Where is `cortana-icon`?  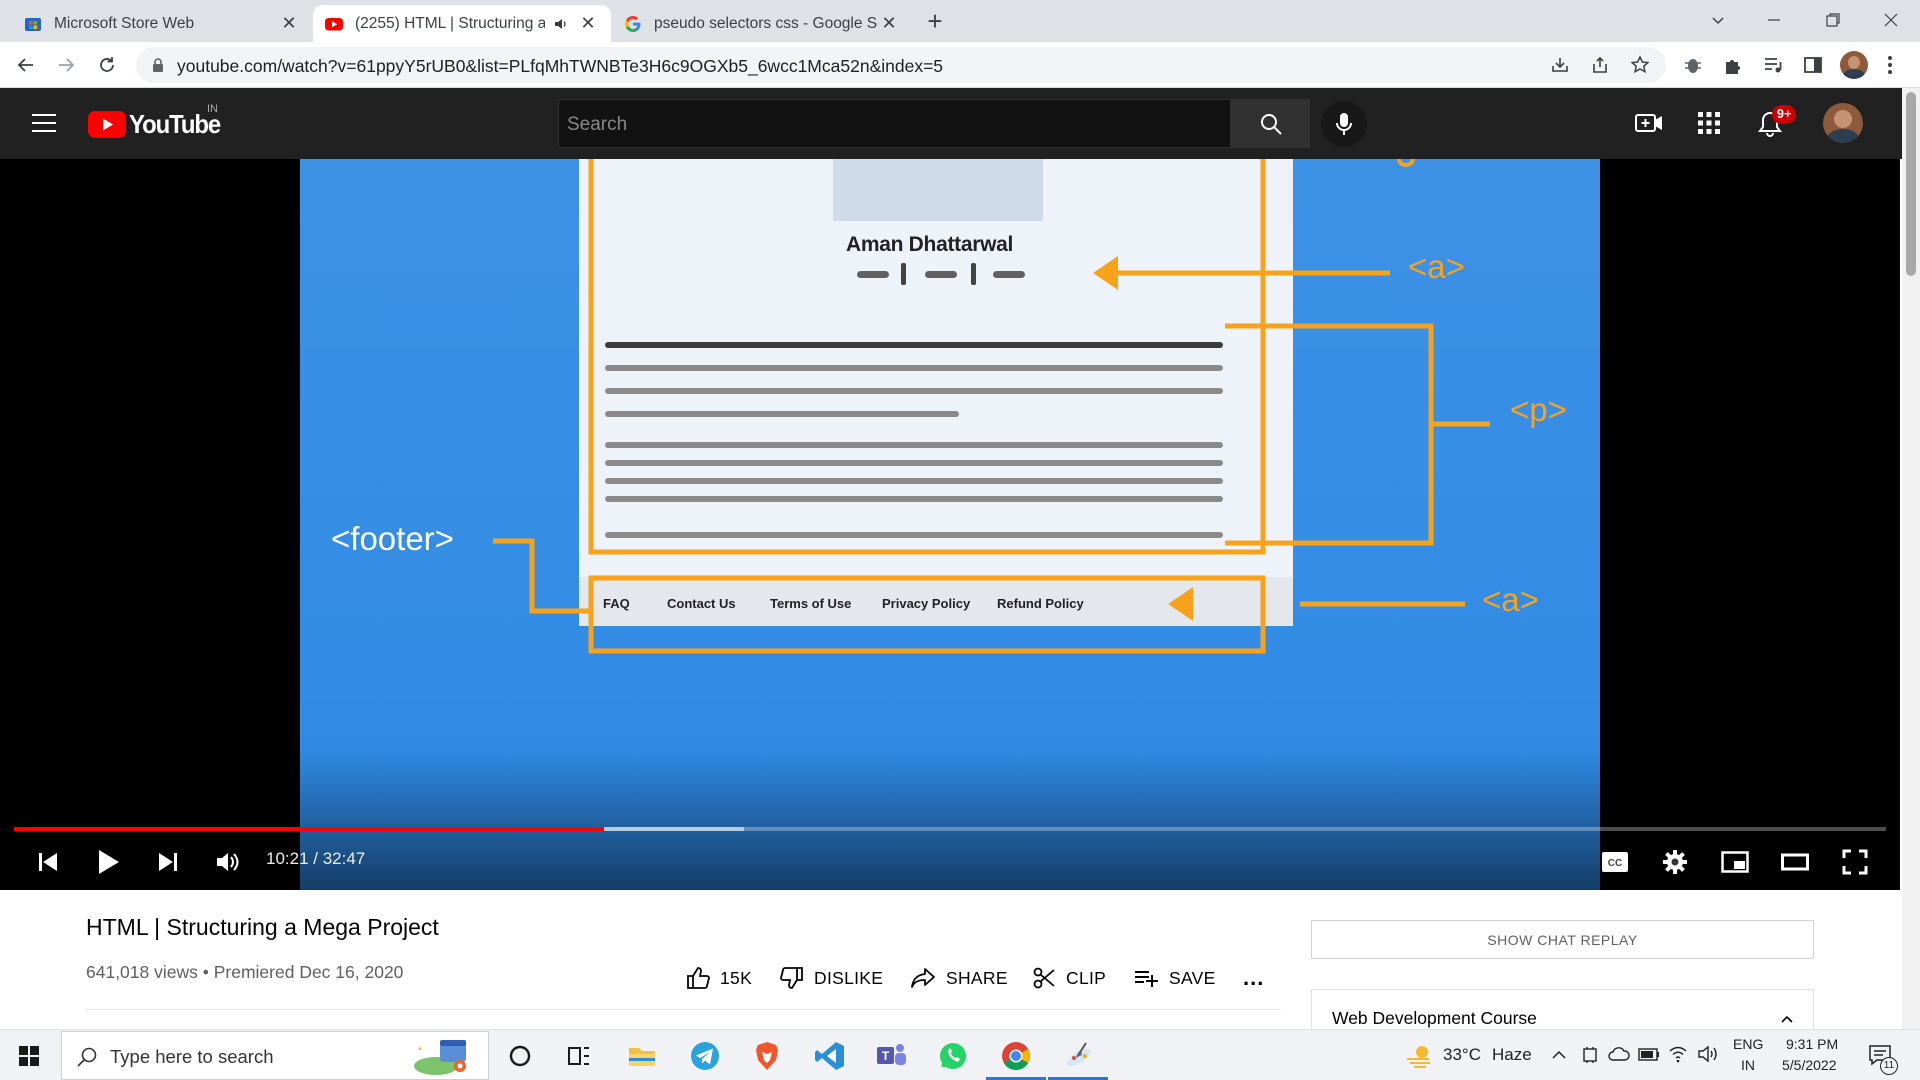 cortana-icon is located at coordinates (520, 1056).